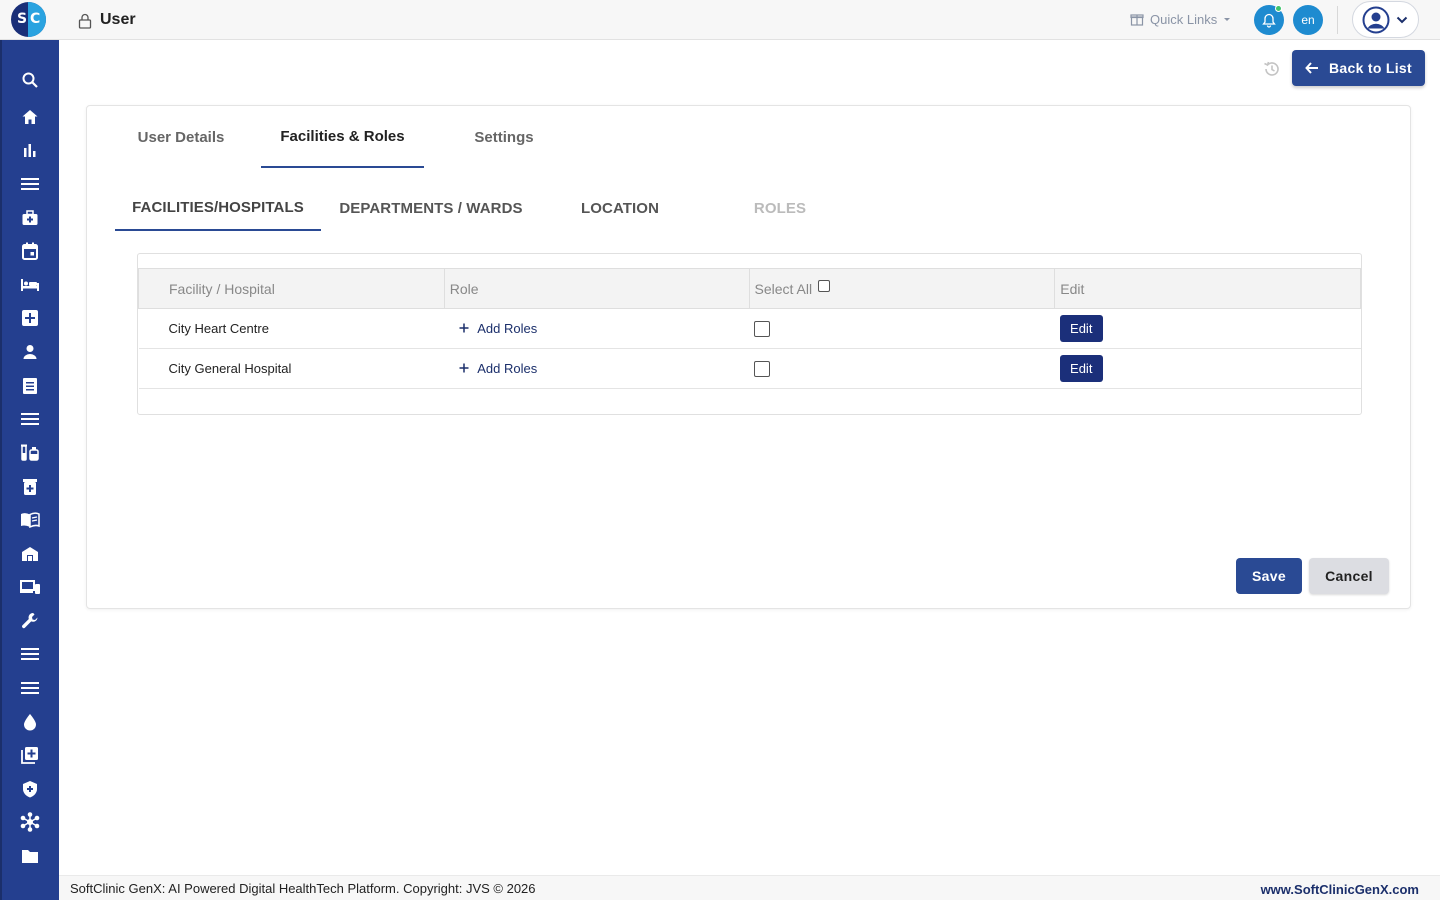  I want to click on header-divider, so click(1337, 20).